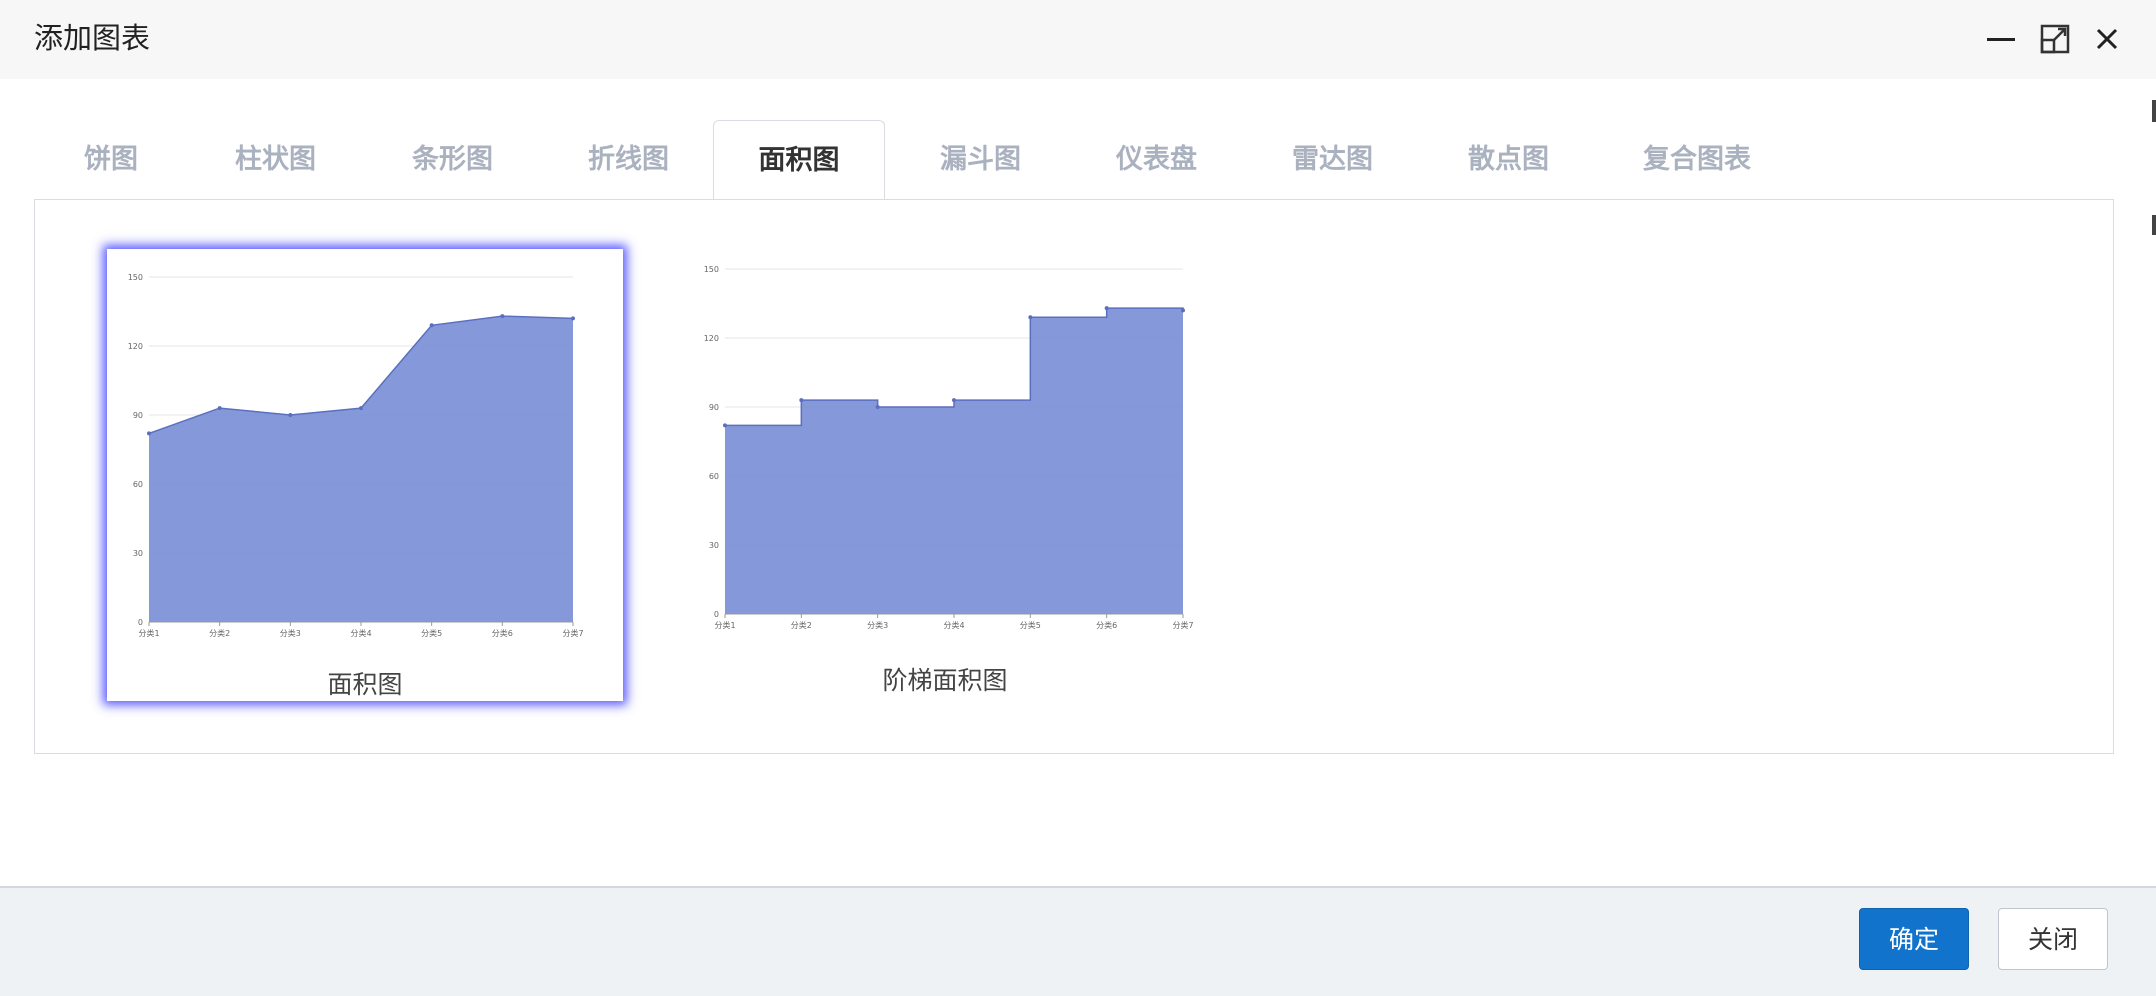 This screenshot has width=2156, height=996. What do you see at coordinates (2107, 39) in the screenshot?
I see `close-icon` at bounding box center [2107, 39].